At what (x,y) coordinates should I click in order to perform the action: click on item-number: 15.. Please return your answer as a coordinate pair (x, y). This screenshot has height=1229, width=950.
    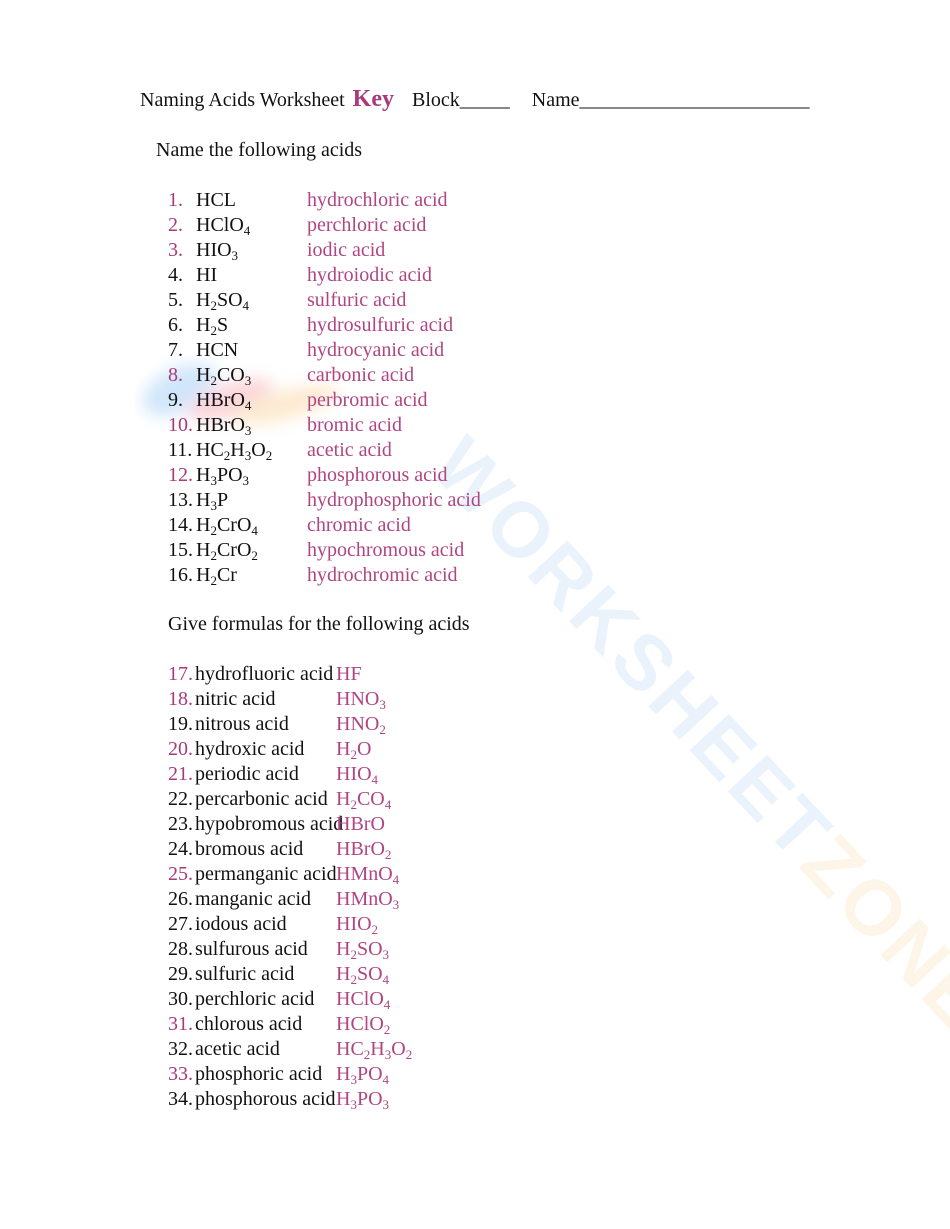
    Looking at the image, I should click on (180, 550).